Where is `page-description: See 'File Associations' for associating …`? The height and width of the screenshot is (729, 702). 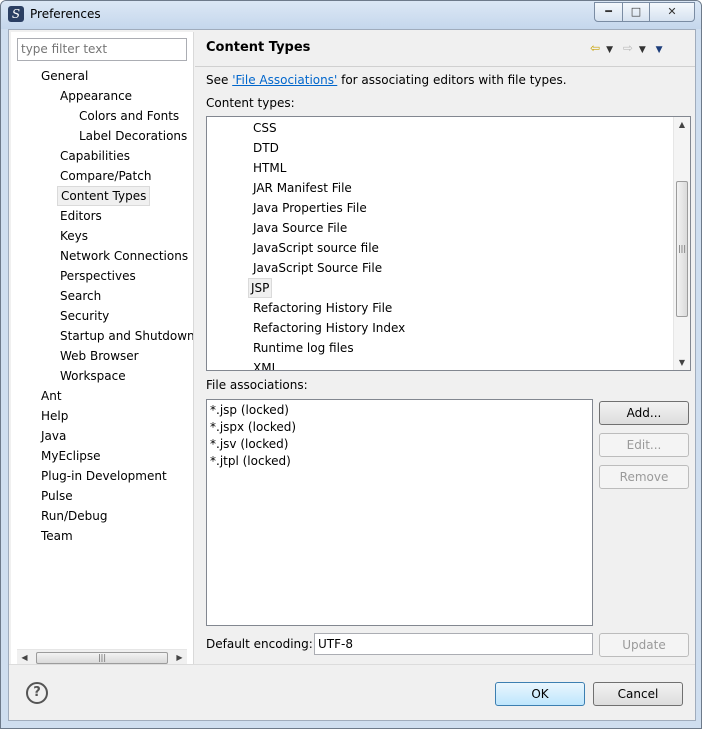 page-description: See 'File Associations' for associating … is located at coordinates (386, 80).